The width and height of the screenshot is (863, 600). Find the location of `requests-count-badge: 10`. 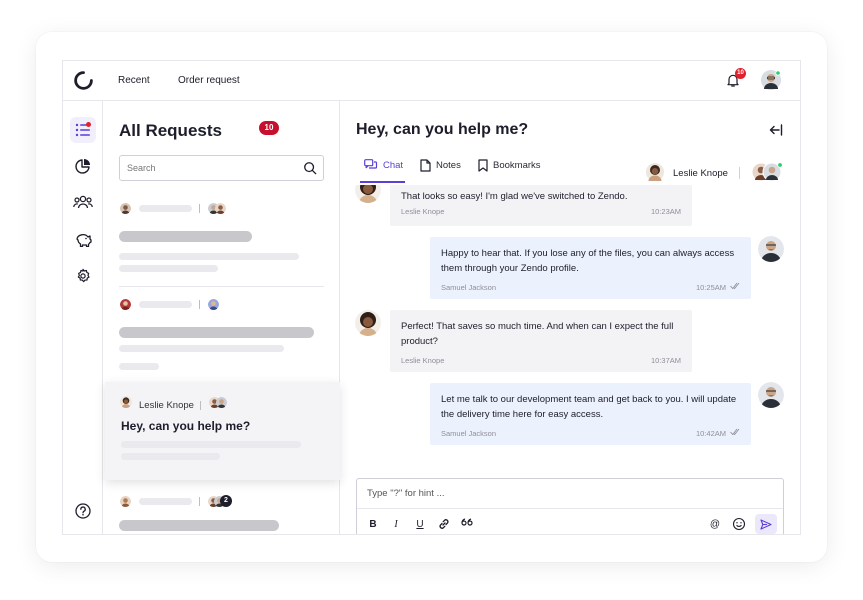

requests-count-badge: 10 is located at coordinates (269, 128).